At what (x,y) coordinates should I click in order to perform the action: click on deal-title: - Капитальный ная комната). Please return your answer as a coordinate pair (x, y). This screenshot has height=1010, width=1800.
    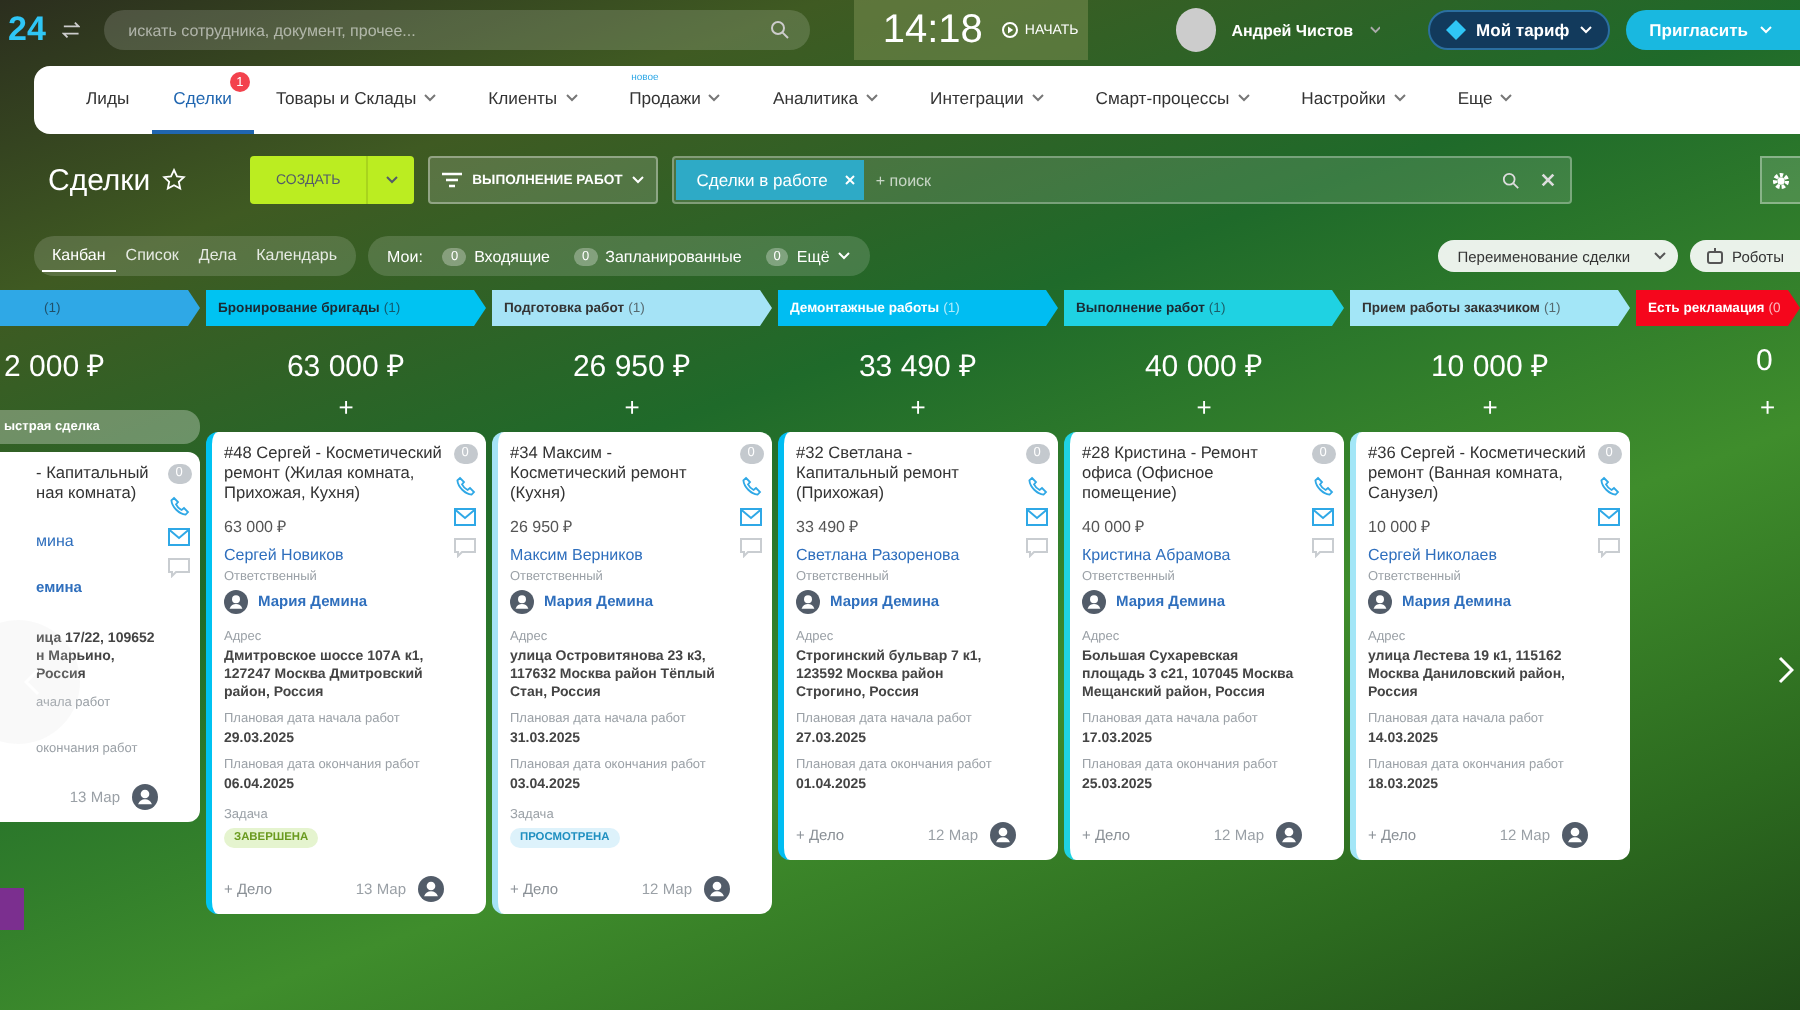
    Looking at the image, I should click on (97, 484).